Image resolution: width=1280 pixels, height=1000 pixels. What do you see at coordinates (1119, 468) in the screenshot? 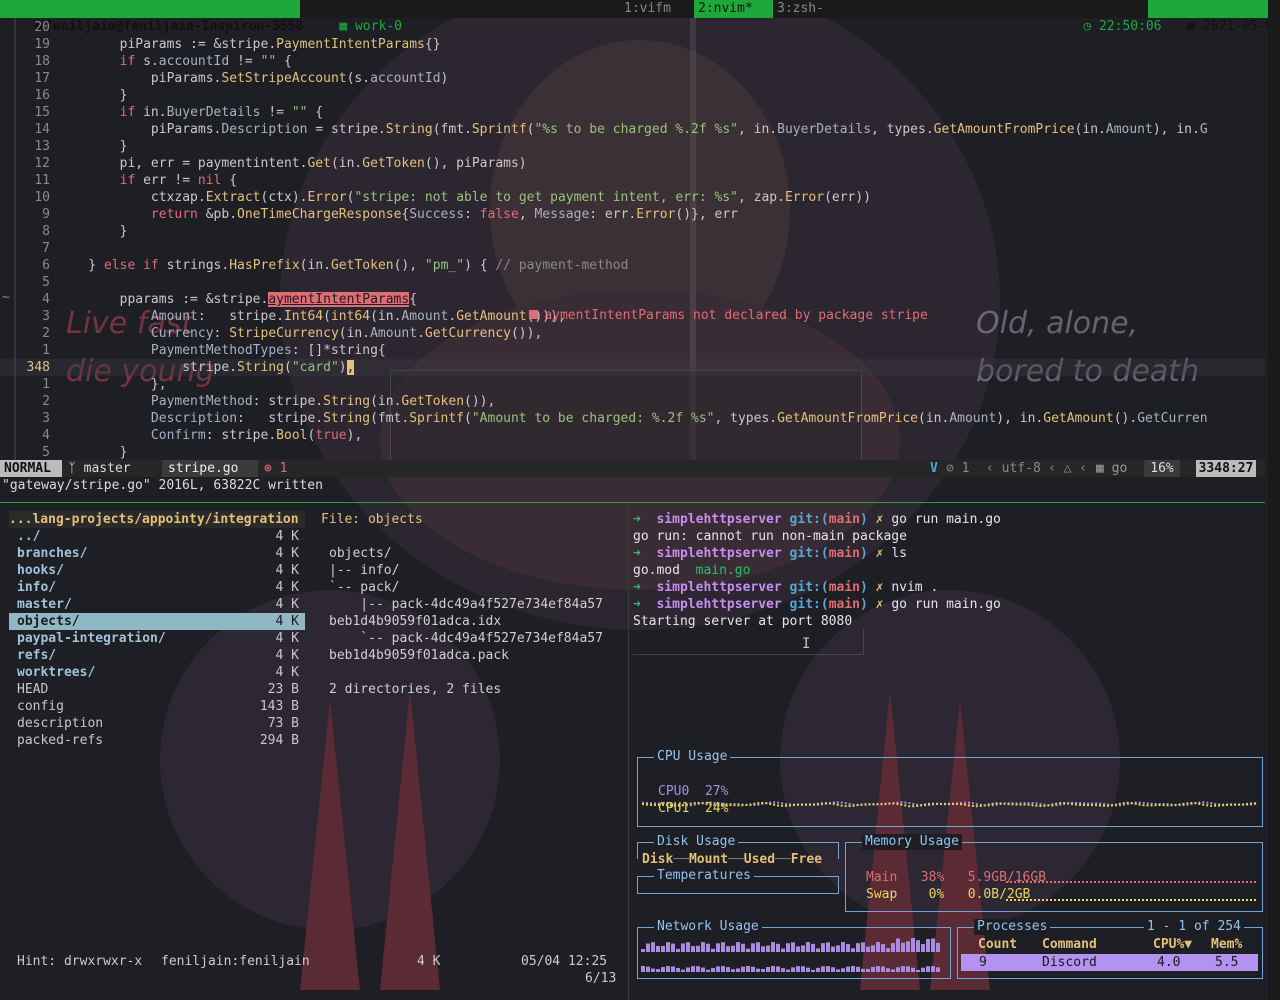
I see `filetype-label: go` at bounding box center [1119, 468].